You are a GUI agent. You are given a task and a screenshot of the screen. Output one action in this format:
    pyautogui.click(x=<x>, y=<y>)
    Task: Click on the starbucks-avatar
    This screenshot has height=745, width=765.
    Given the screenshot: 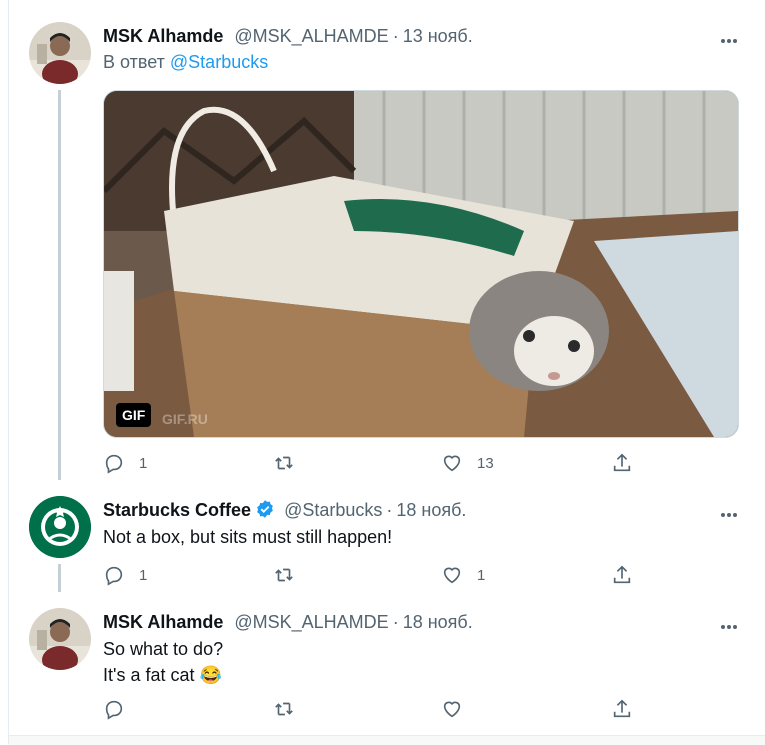 What is the action you would take?
    pyautogui.click(x=60, y=527)
    